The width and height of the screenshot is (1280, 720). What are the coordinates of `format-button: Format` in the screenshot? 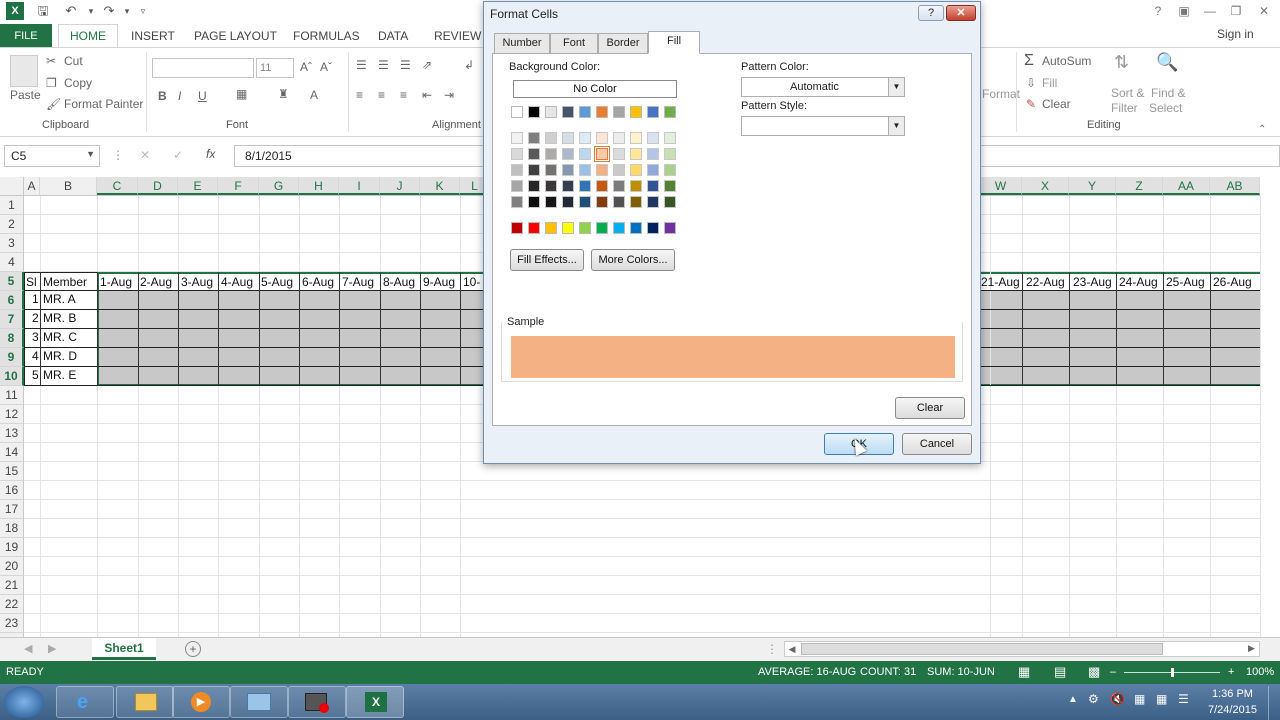 It's located at (1001, 94).